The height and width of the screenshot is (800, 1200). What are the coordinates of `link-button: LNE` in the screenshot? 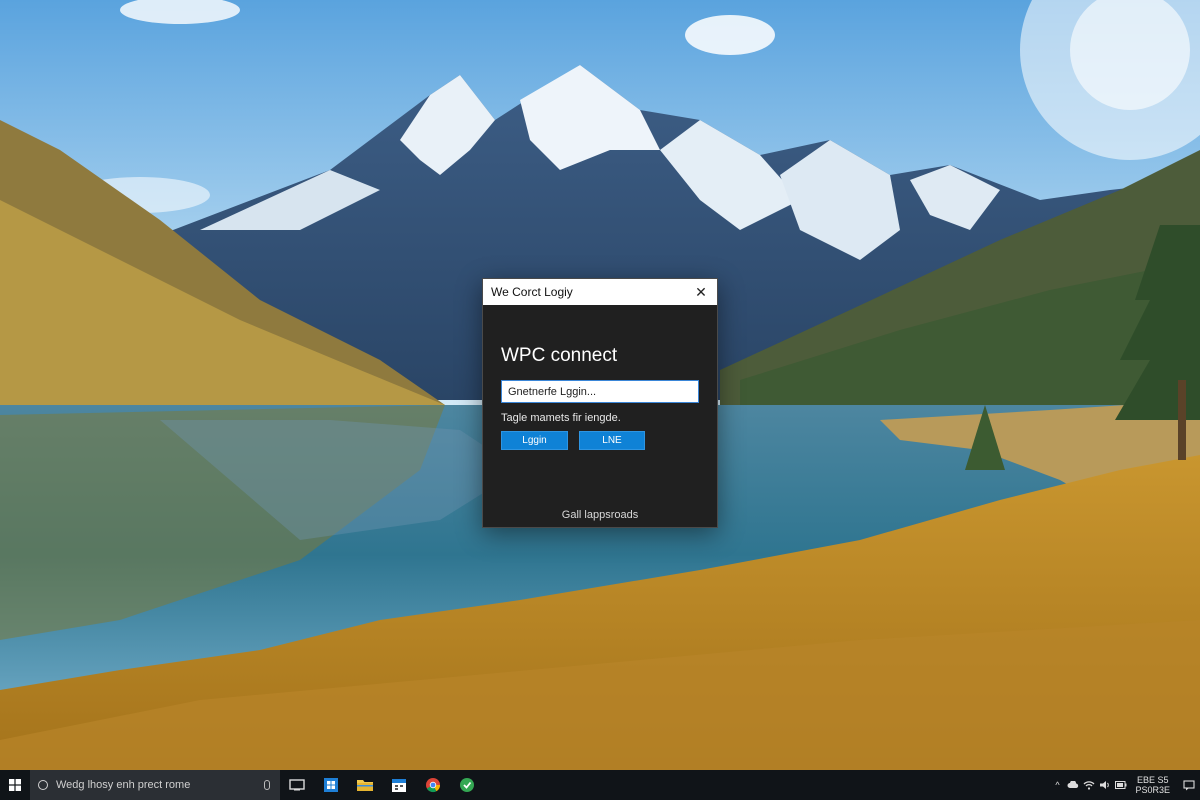 It's located at (612, 440).